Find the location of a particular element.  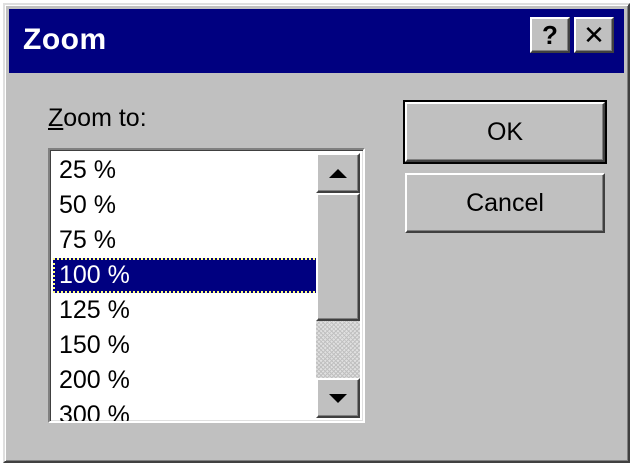

zoom-to-mnemonic: Z is located at coordinates (56, 118).